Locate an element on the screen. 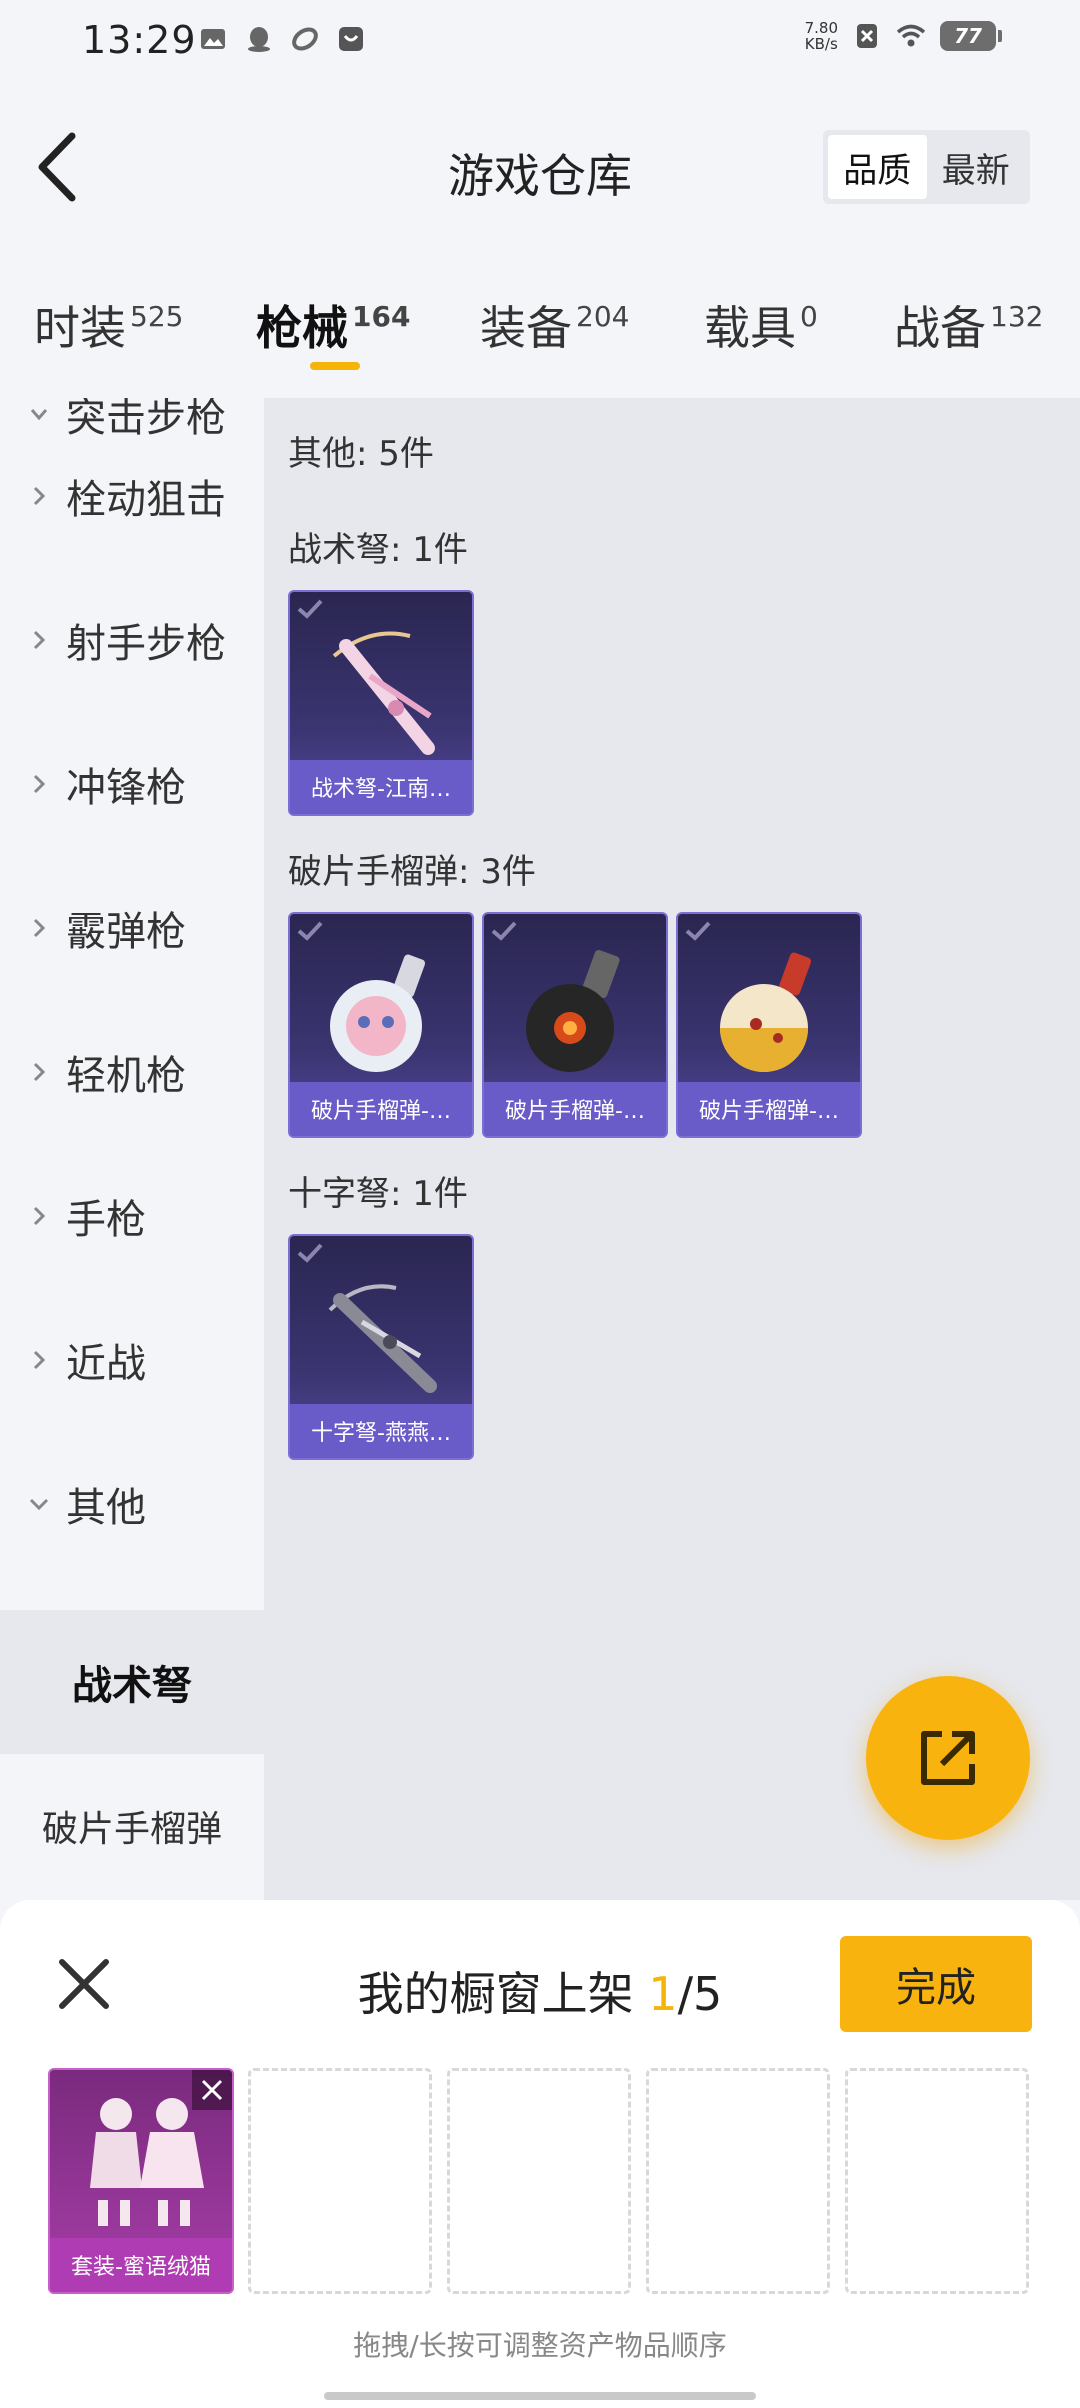  net-speed-unit: KB/s is located at coordinates (821, 44).